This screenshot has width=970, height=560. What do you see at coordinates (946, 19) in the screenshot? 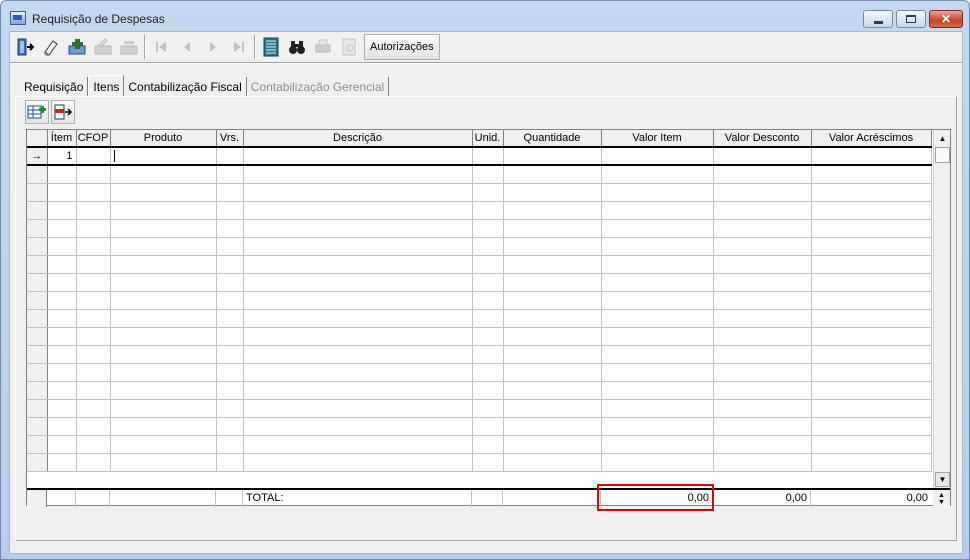
I see `close-button: ✕` at bounding box center [946, 19].